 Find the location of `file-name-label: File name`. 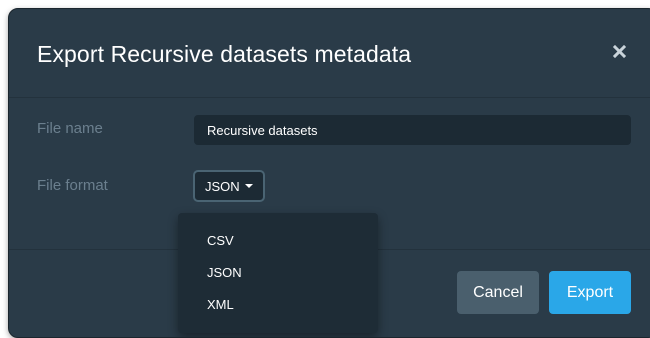

file-name-label: File name is located at coordinates (70, 128).